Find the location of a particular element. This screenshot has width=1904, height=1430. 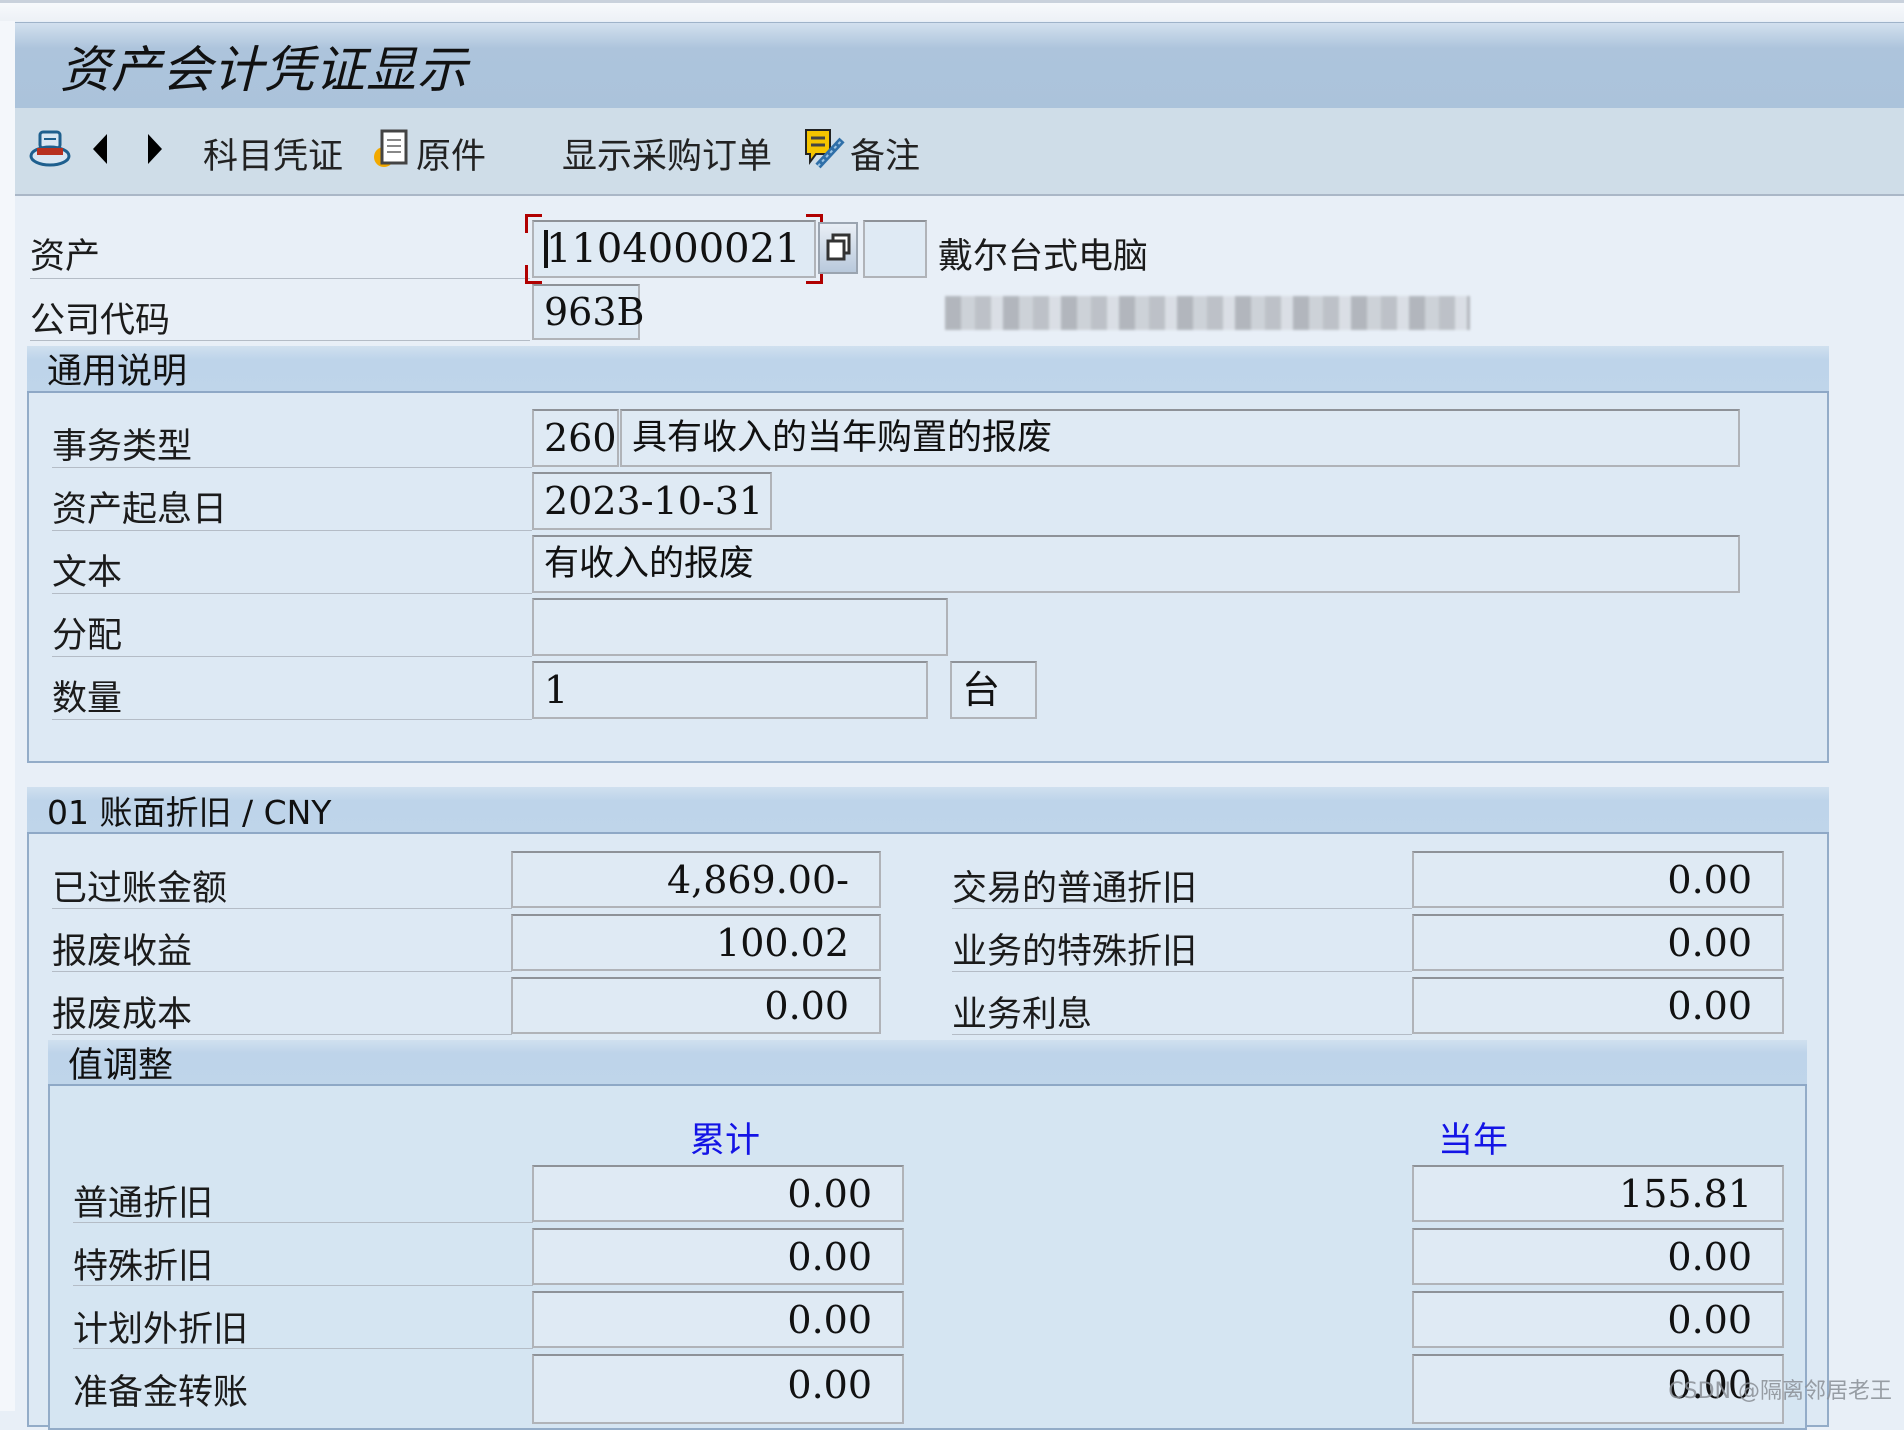

window-title: 资产会计凭证显示 is located at coordinates (264, 70).